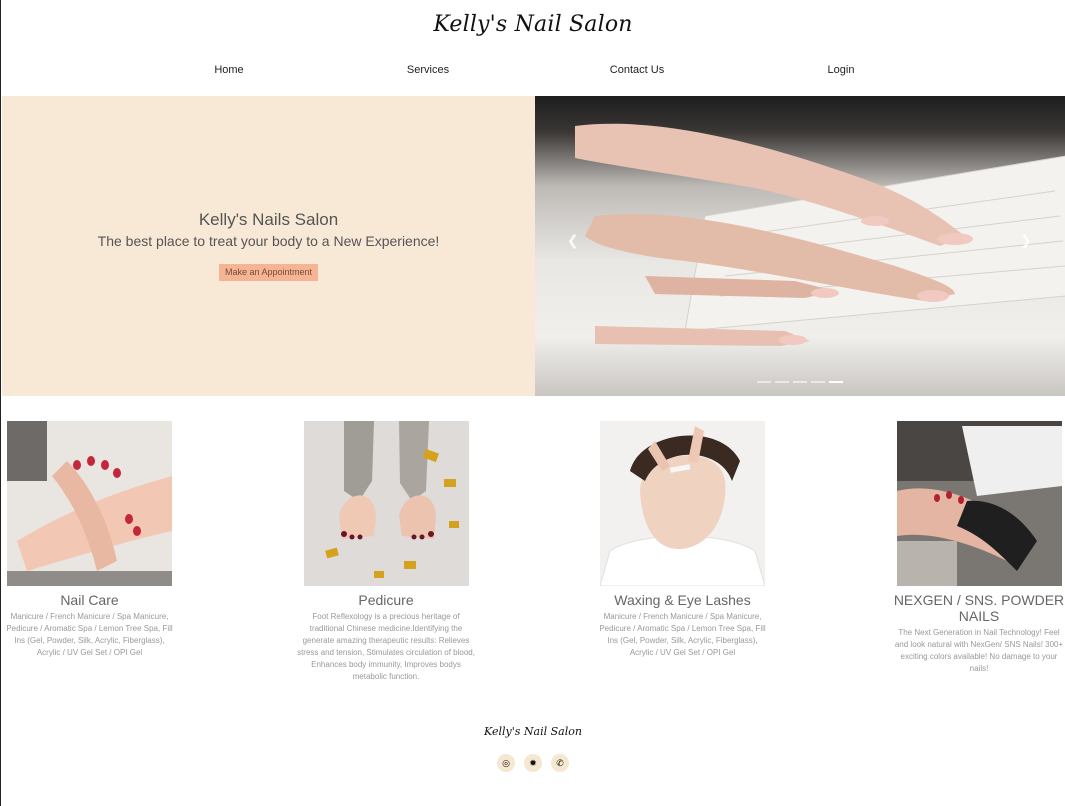 Image resolution: width=1065 pixels, height=806 pixels. What do you see at coordinates (89, 600) in the screenshot?
I see `service-title: Nail Care` at bounding box center [89, 600].